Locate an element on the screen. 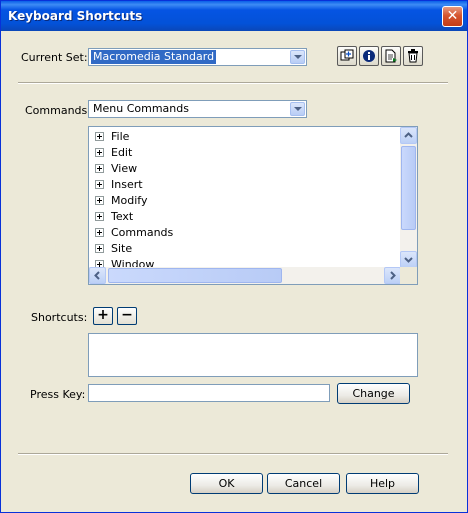 Image resolution: width=468 pixels, height=513 pixels. scroll-up-button is located at coordinates (408, 135).